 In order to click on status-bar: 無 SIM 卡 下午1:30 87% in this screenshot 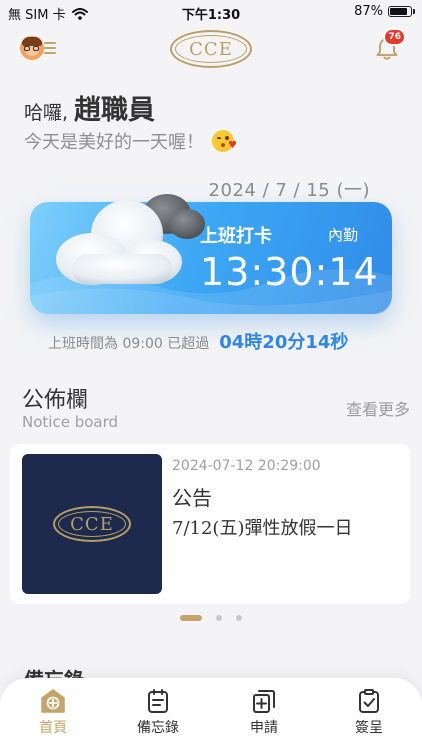, I will do `click(211, 13)`.